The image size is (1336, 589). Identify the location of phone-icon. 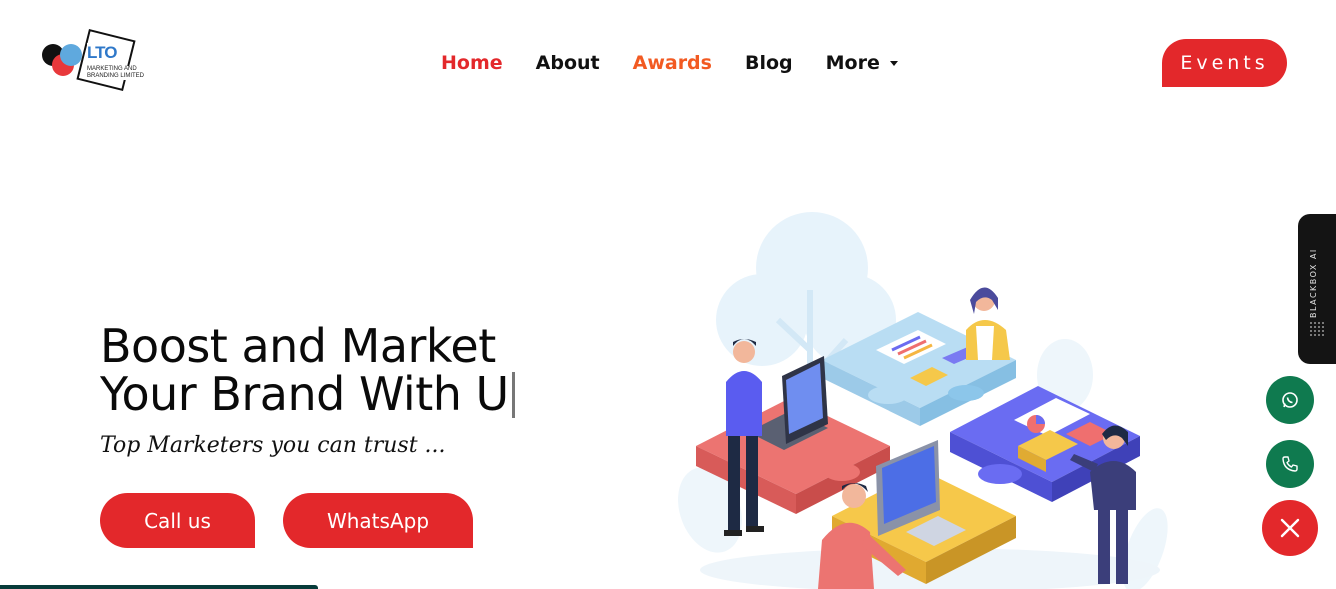
(1290, 464).